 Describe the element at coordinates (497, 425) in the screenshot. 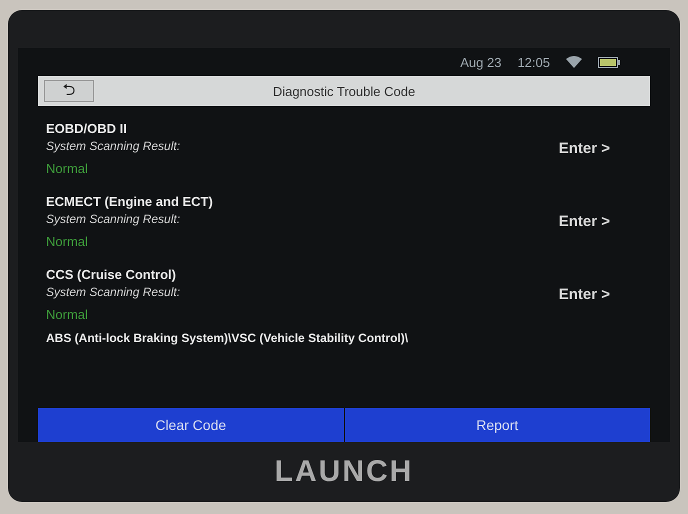

I see `action-button: Report` at that location.